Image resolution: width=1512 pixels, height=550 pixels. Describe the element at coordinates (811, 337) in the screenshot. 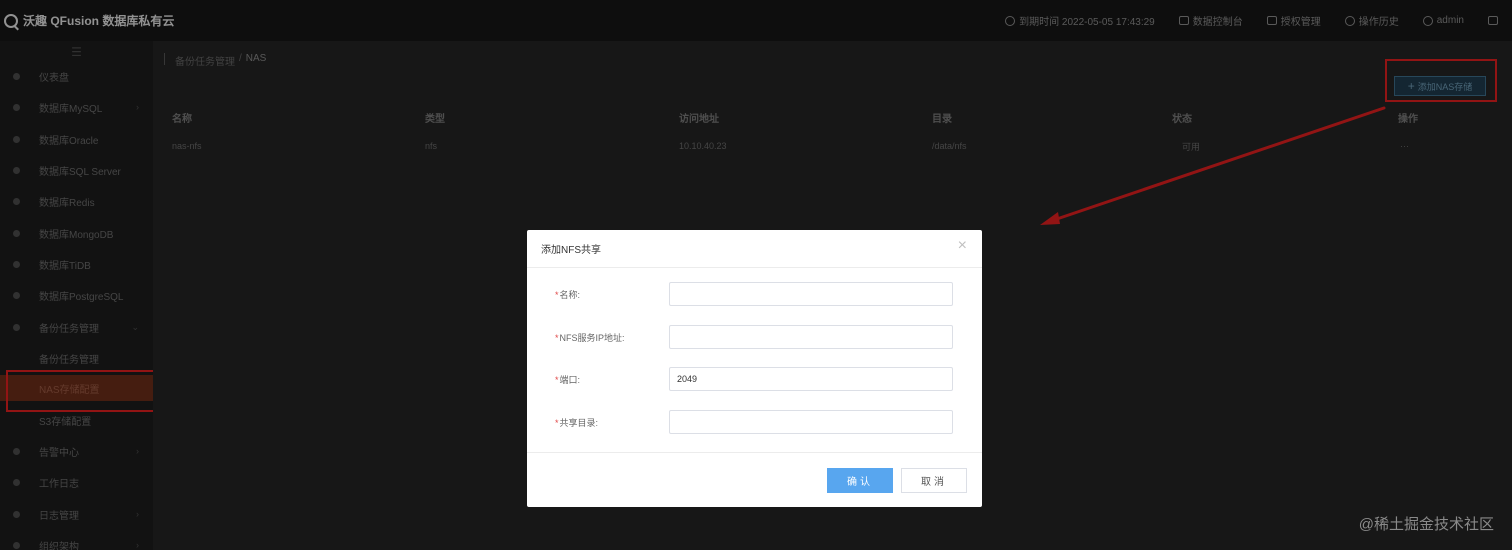

I see `nfs-ip-input` at that location.